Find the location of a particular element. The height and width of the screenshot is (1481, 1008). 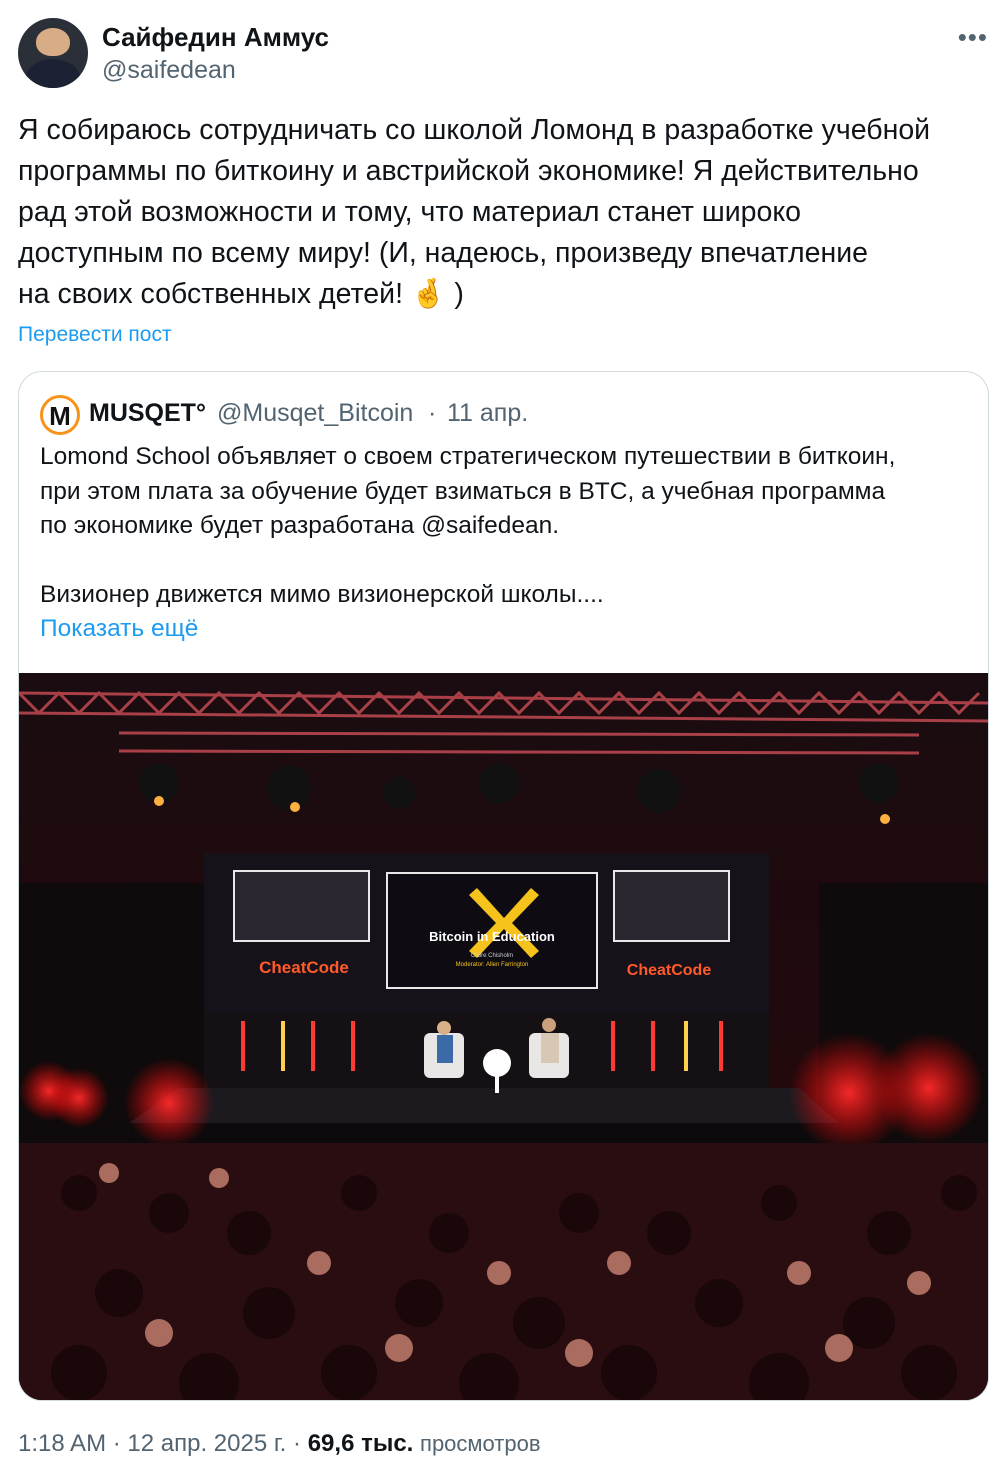

author-name: Сайфедин Аммус is located at coordinates (215, 37).